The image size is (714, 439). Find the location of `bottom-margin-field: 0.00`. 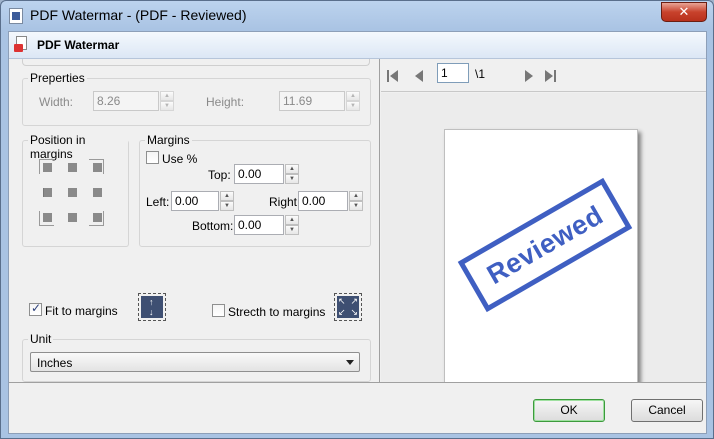

bottom-margin-field: 0.00 is located at coordinates (259, 225).